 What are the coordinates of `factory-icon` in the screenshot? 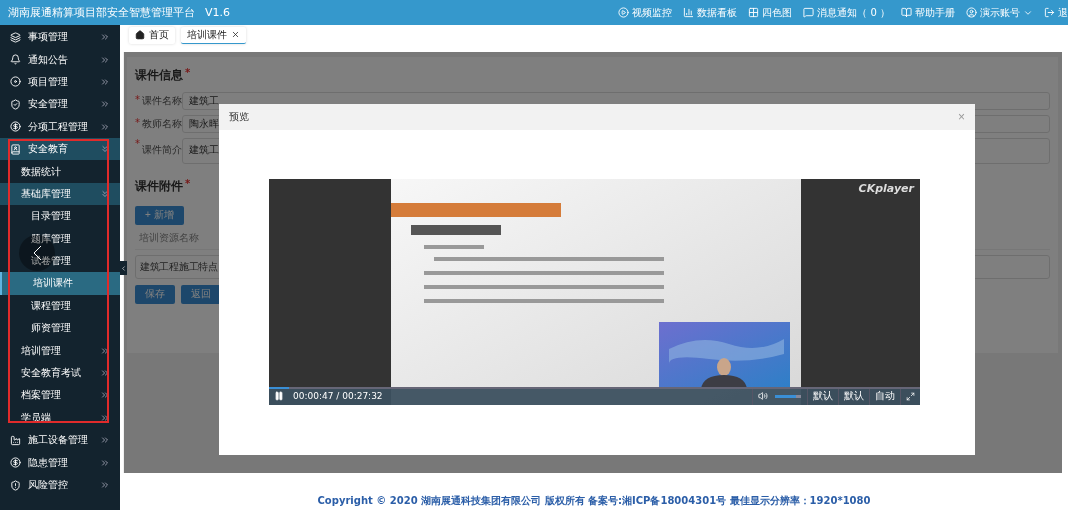 It's located at (15, 440).